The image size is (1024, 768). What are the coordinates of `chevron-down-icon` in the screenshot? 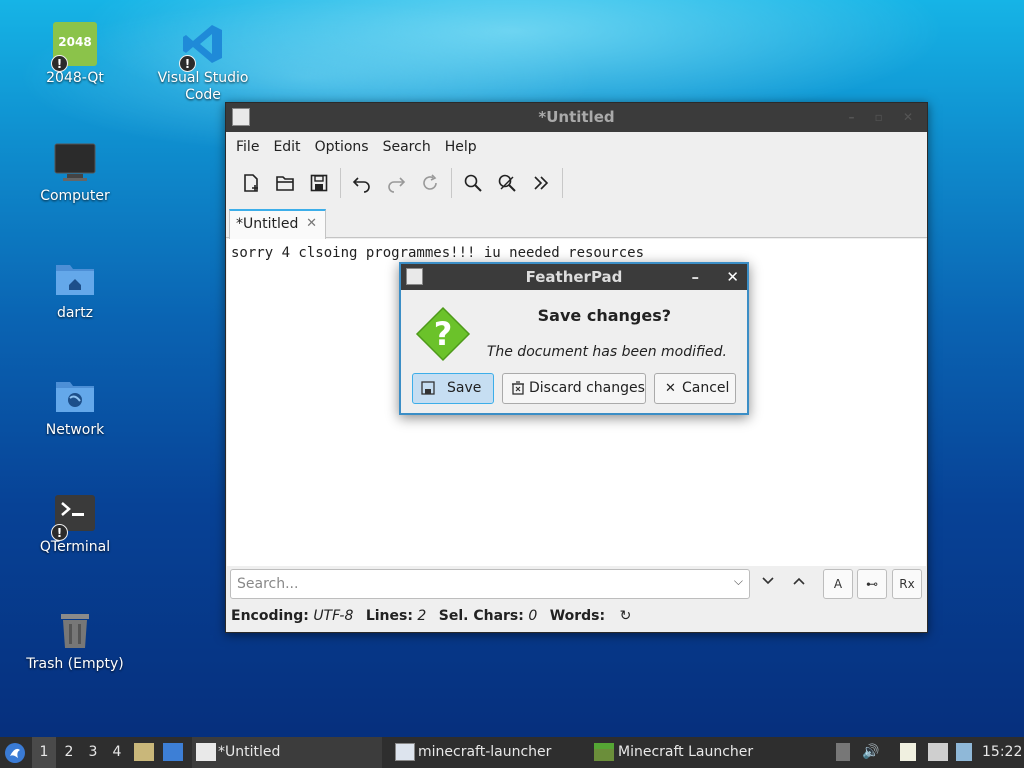 It's located at (768, 581).